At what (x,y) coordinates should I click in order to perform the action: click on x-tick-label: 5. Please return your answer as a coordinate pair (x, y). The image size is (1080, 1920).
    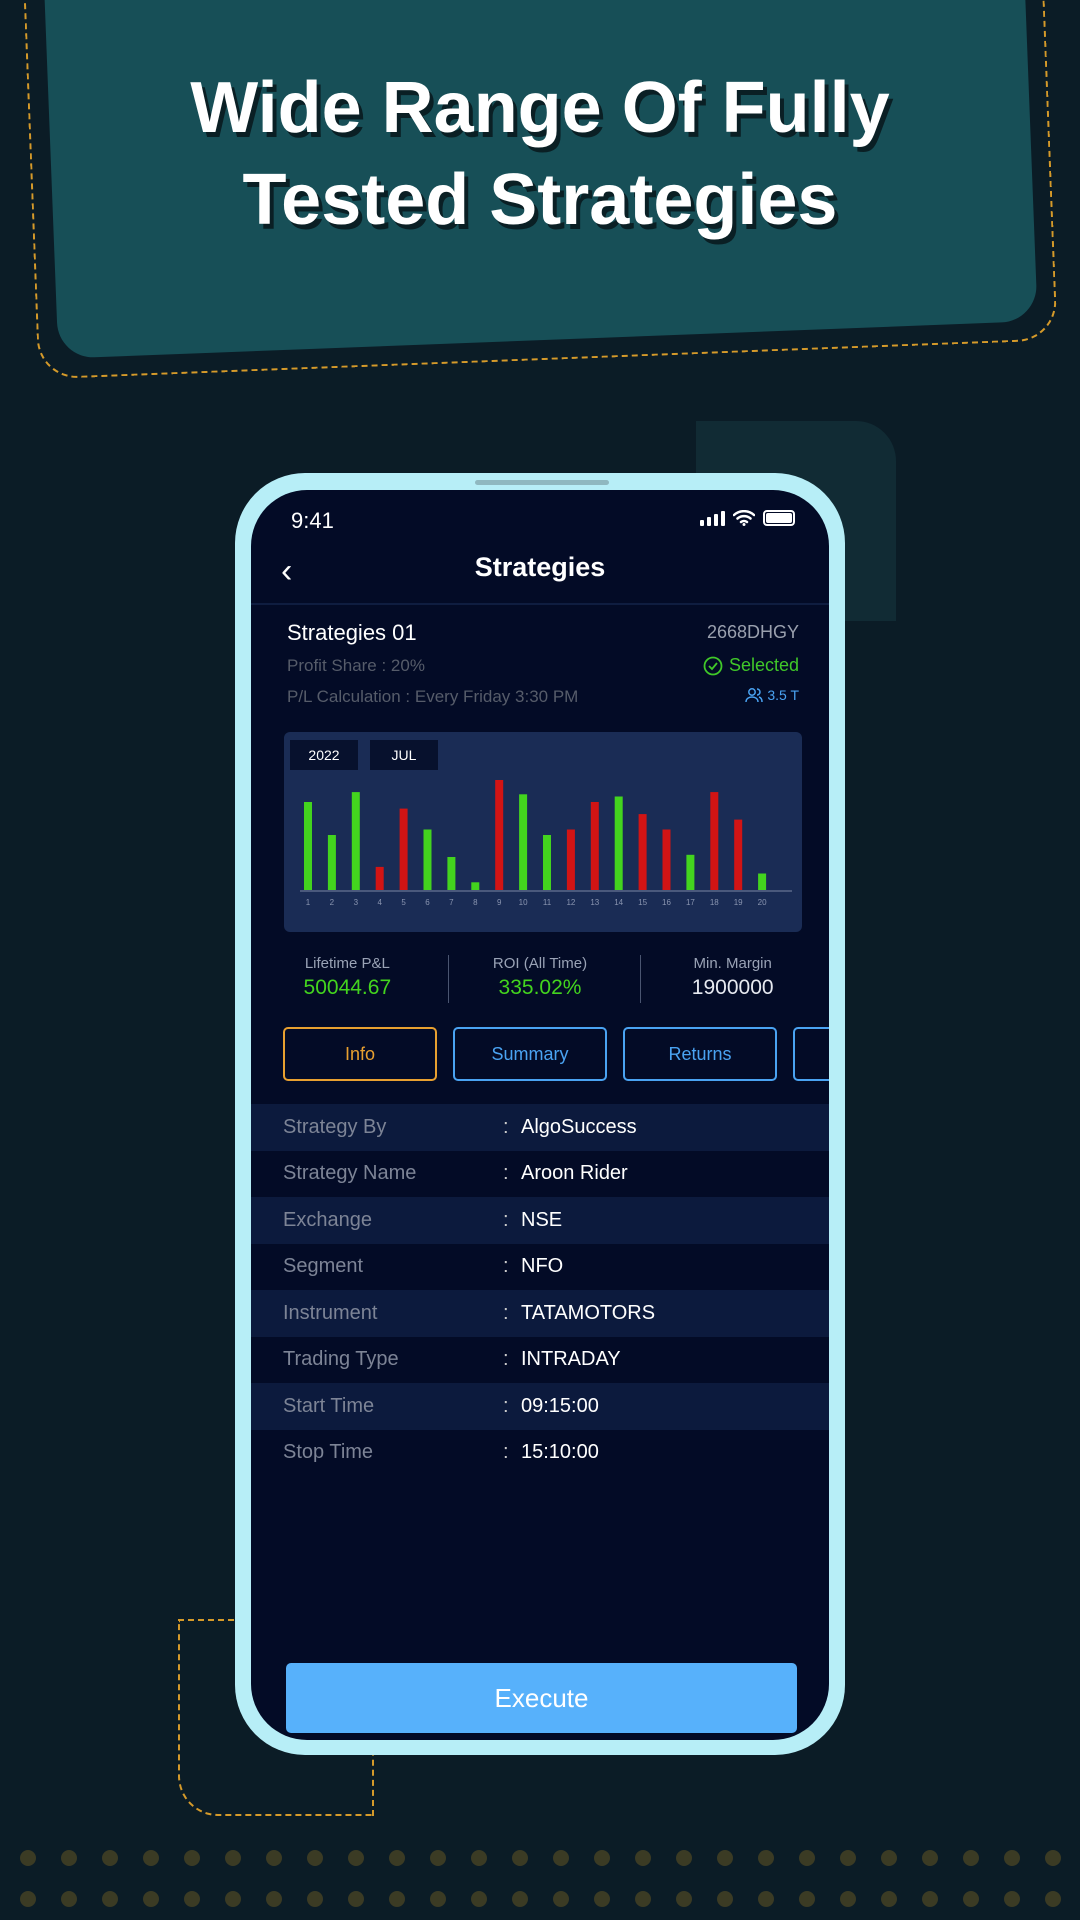
    Looking at the image, I should click on (403, 902).